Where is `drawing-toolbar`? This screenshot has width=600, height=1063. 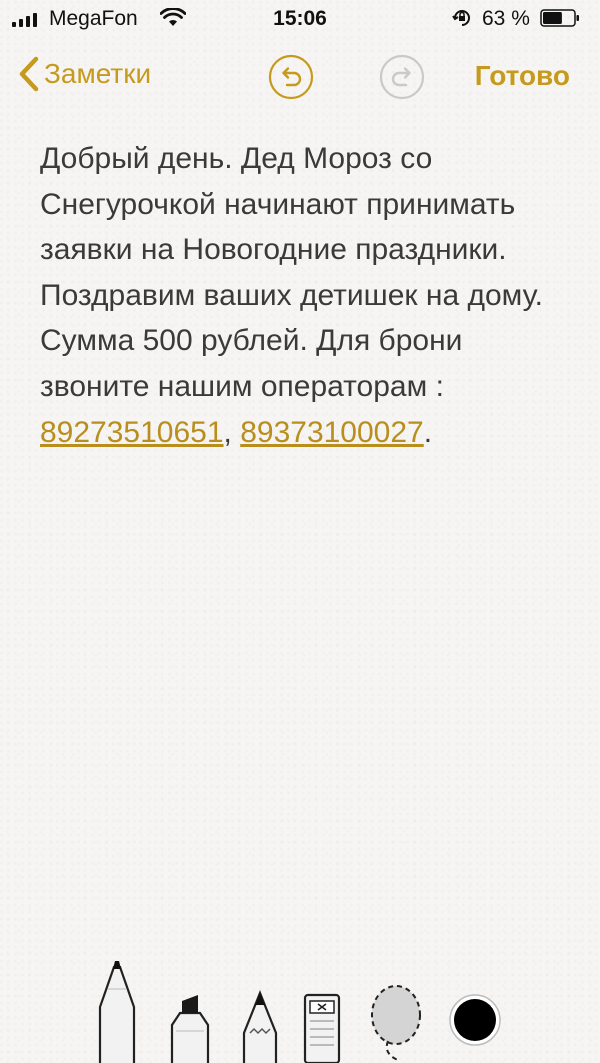
drawing-toolbar is located at coordinates (300, 1008).